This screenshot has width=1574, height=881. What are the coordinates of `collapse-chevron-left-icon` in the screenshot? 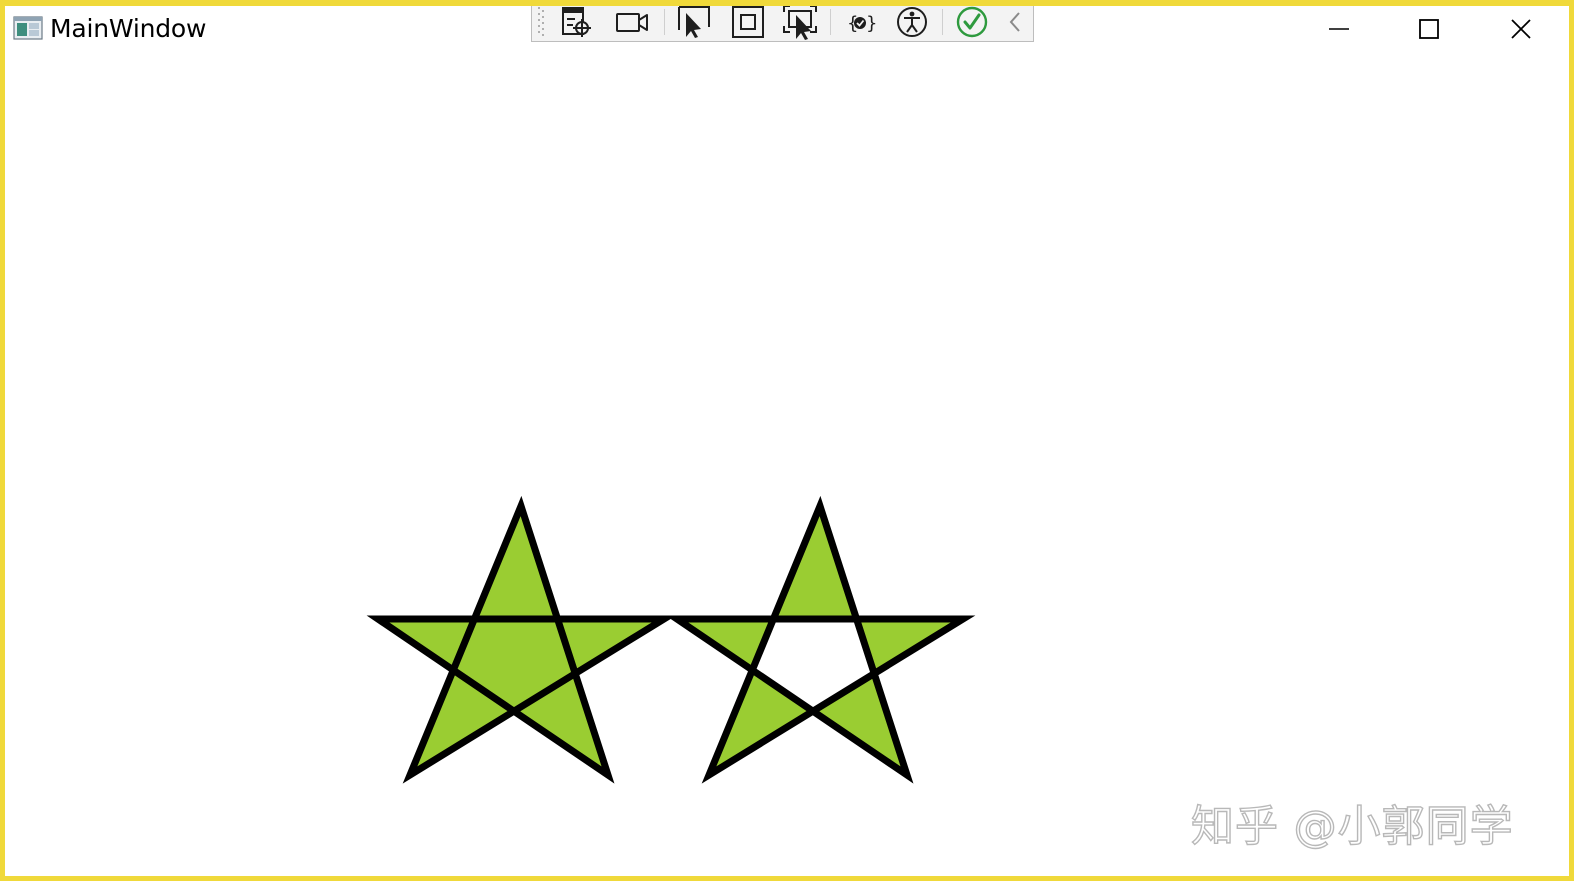 It's located at (1014, 22).